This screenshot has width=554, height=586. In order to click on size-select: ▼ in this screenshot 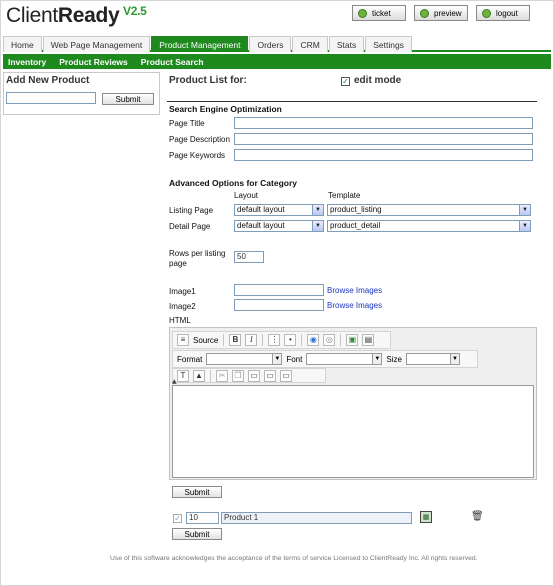, I will do `click(432, 359)`.